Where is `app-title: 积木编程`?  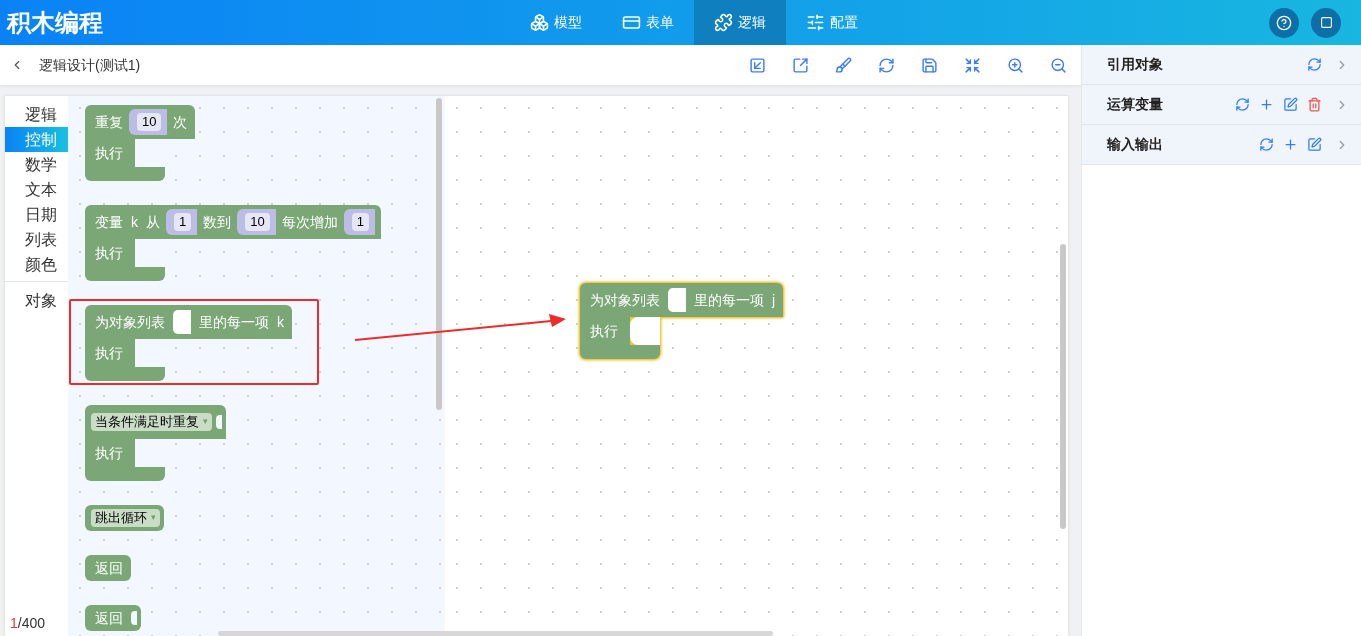 app-title: 积木编程 is located at coordinates (54, 22).